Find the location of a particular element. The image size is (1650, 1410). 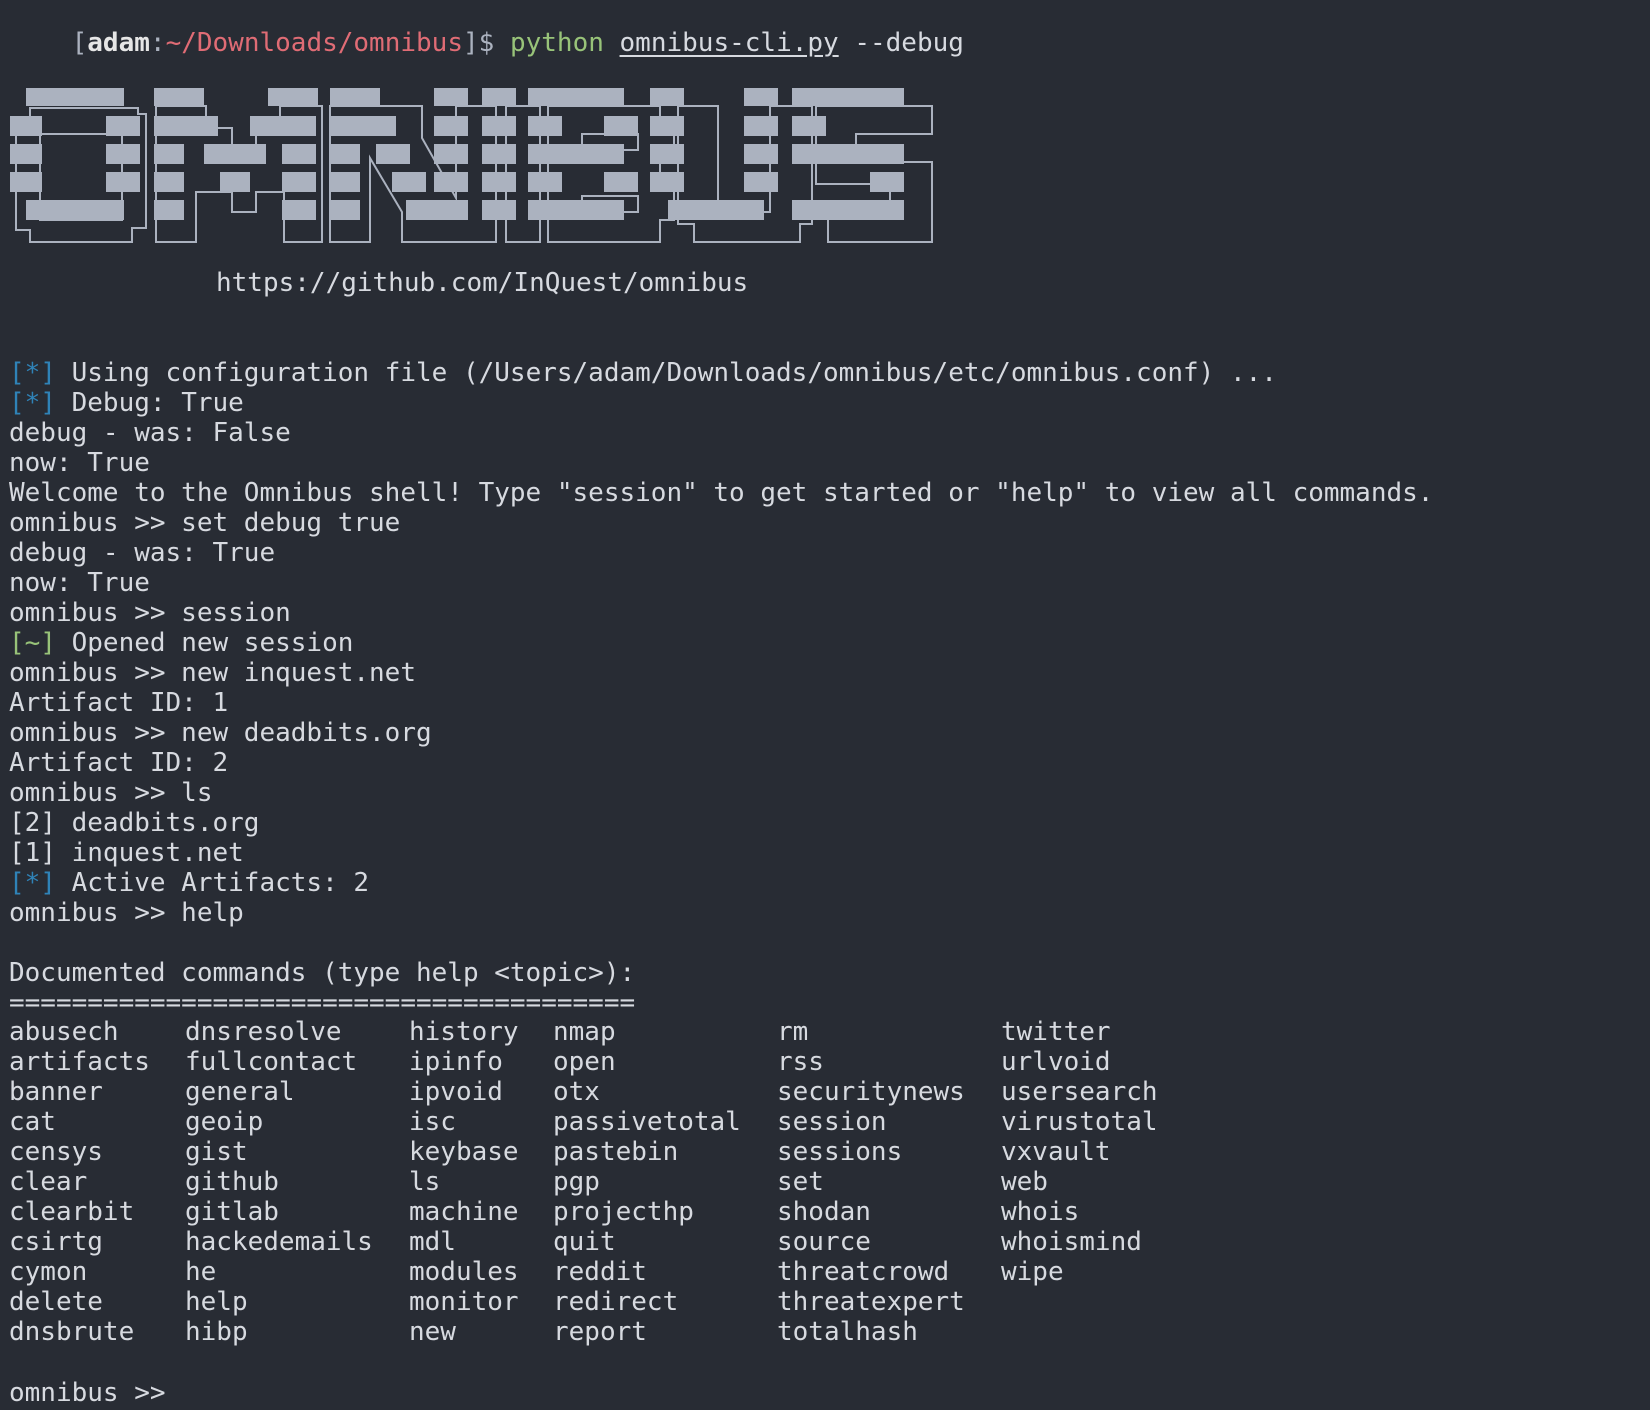

command-name: new is located at coordinates (432, 1332).